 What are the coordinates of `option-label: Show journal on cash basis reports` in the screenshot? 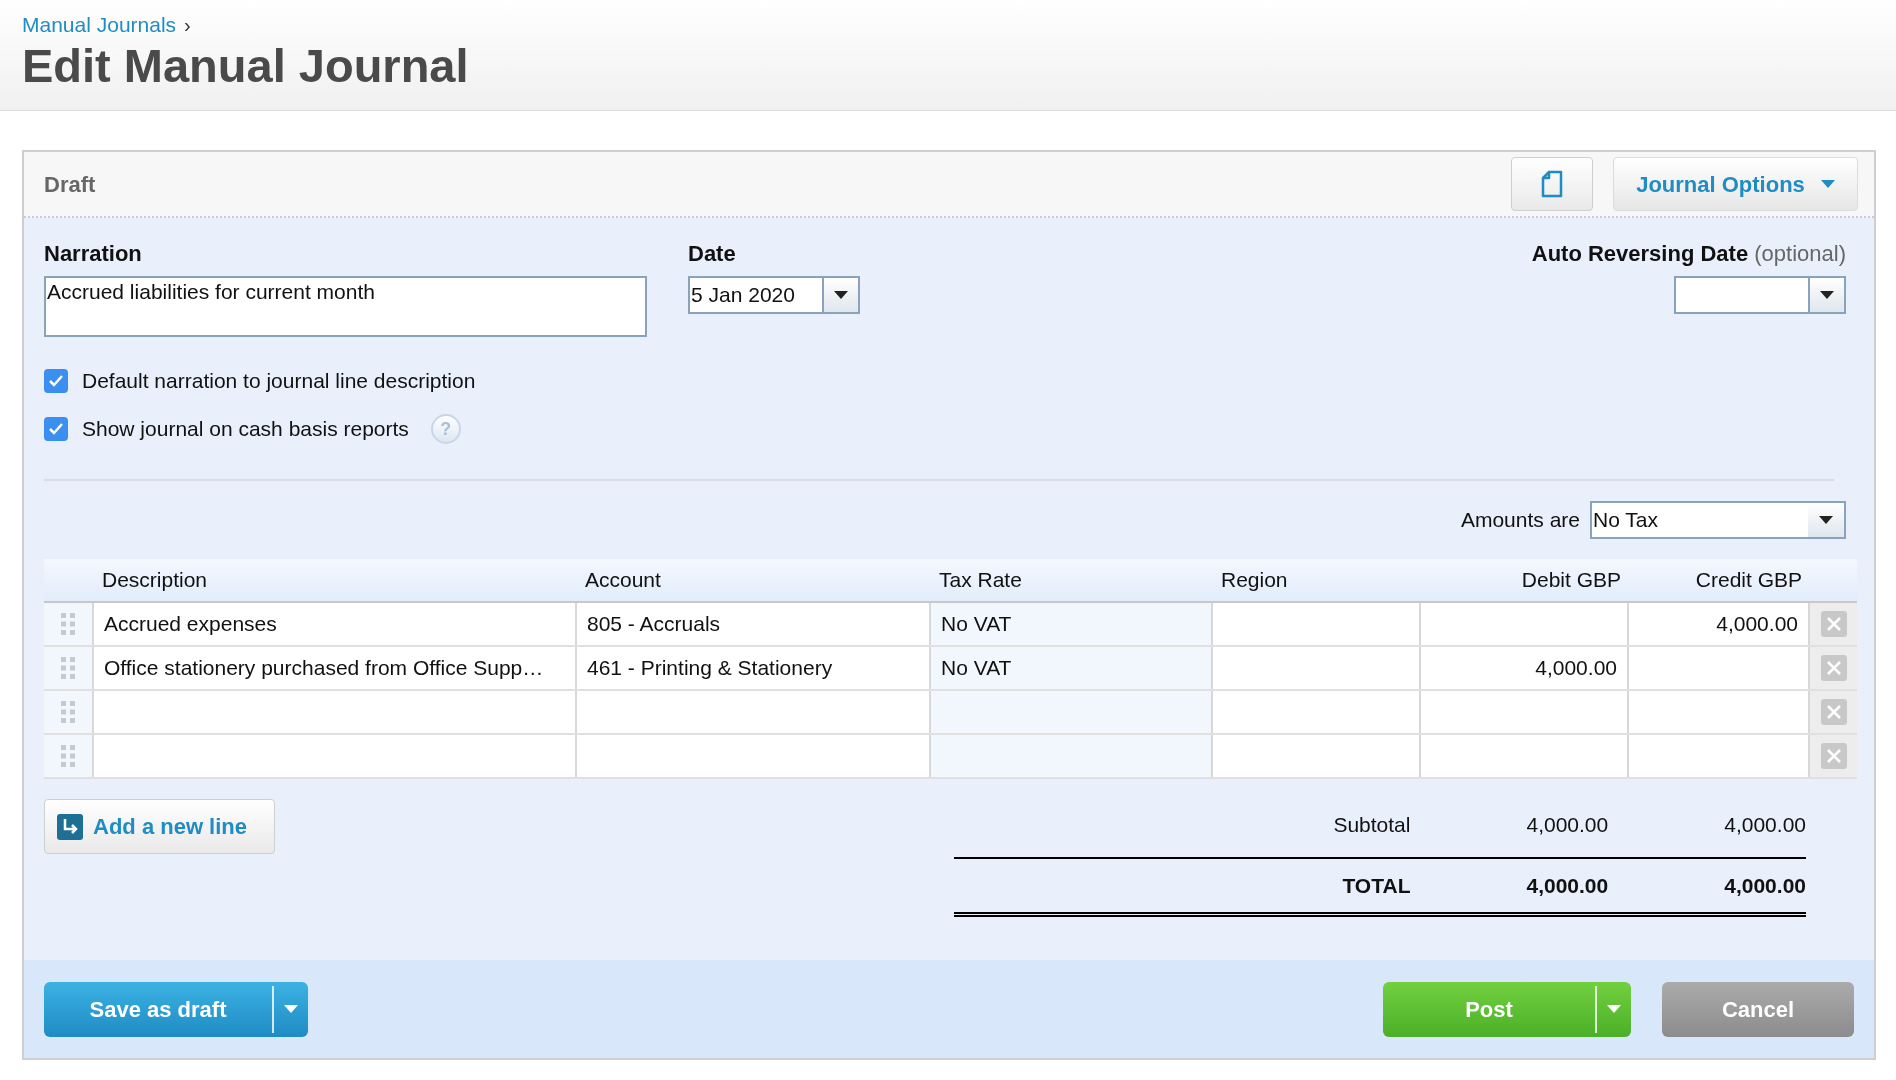 It's located at (245, 429).